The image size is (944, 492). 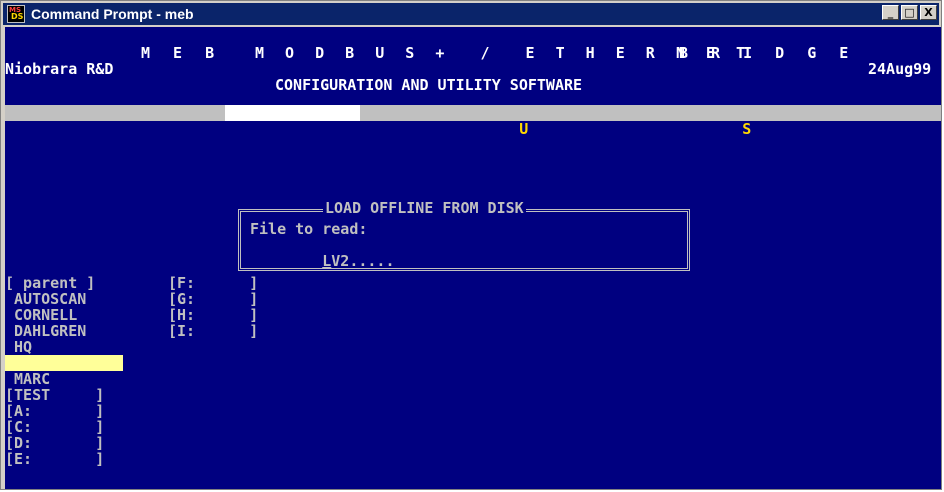 I want to click on header-meb: M E B, so click(x=181, y=53).